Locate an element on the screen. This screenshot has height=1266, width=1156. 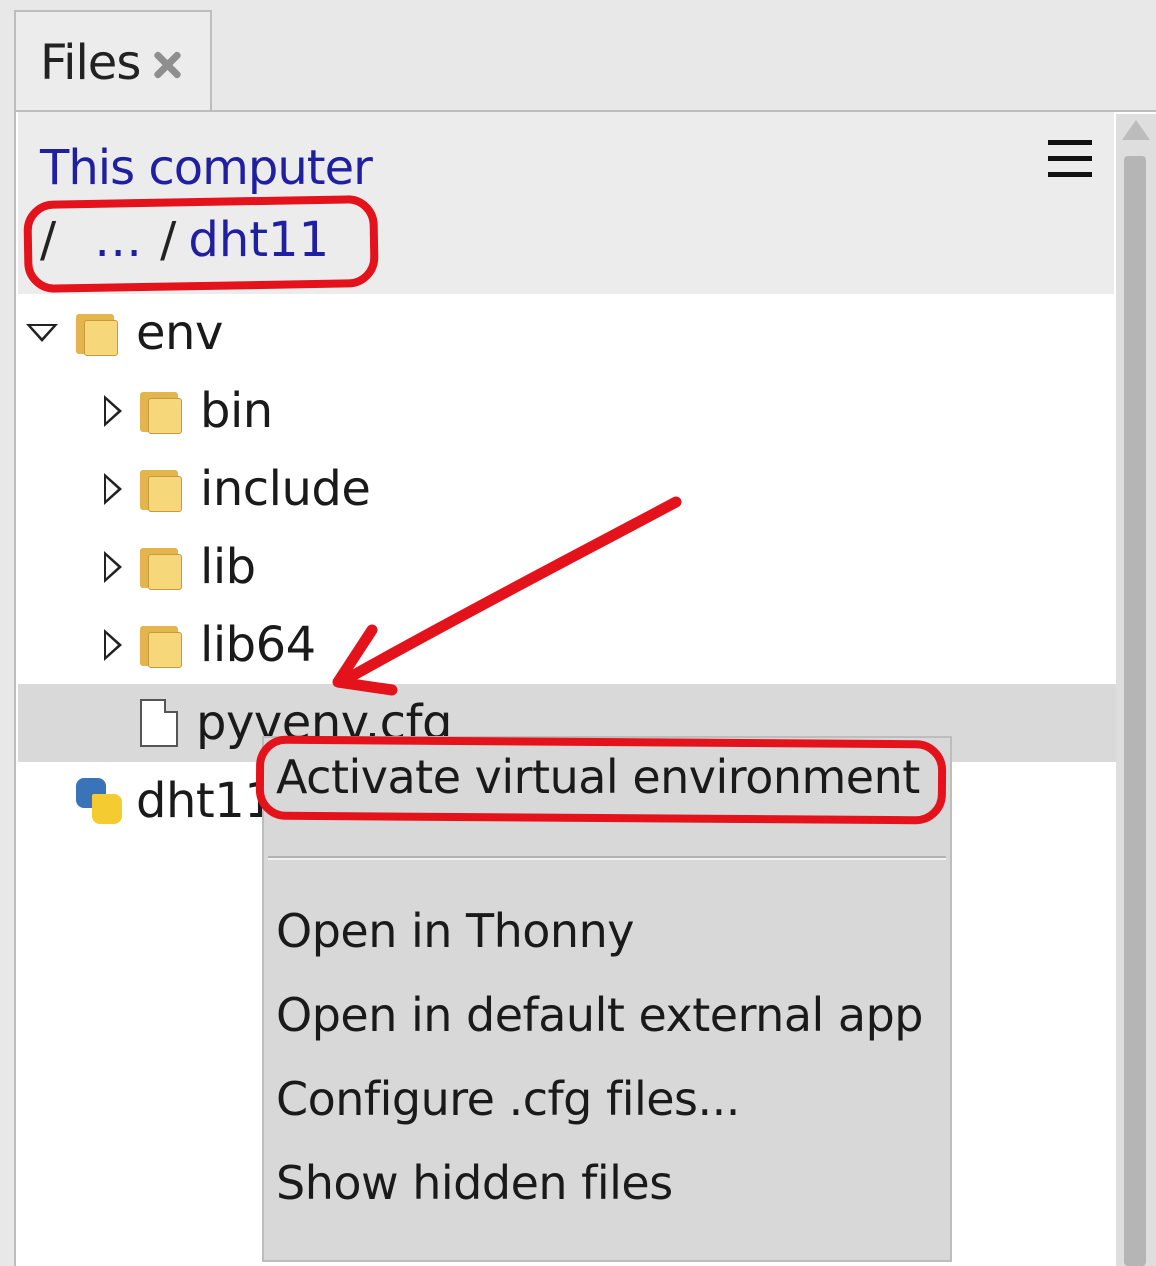
annotation-arrow-icon is located at coordinates (507, 596).